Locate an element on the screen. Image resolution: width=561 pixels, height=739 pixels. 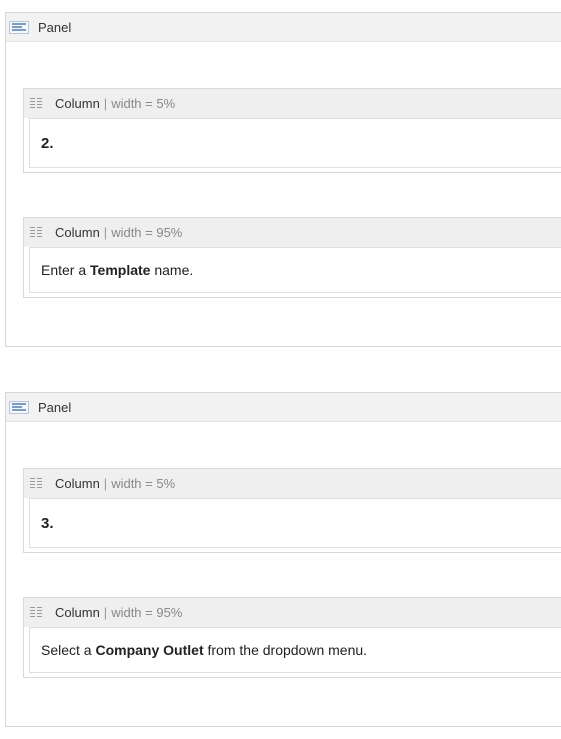
instruction-text: Enter a Template name. is located at coordinates (117, 270).